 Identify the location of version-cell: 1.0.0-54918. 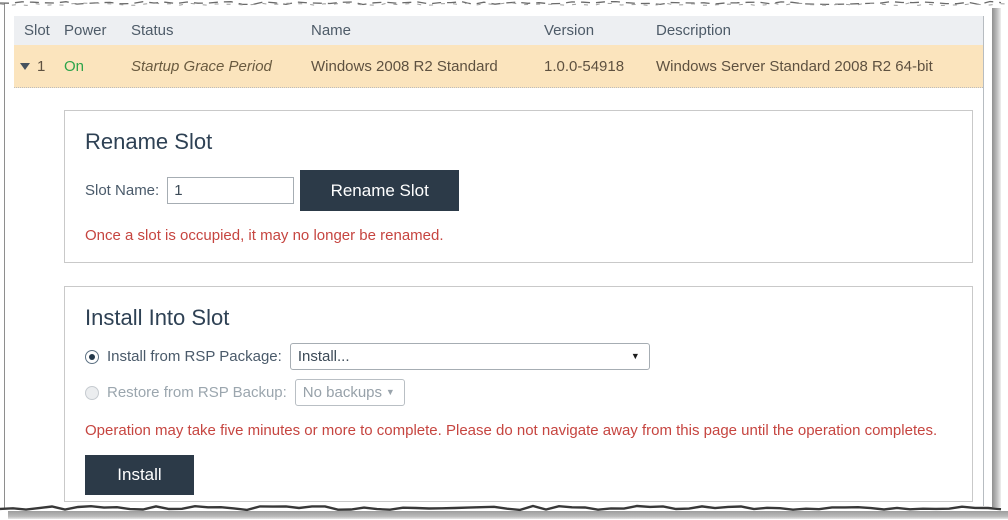
(584, 66).